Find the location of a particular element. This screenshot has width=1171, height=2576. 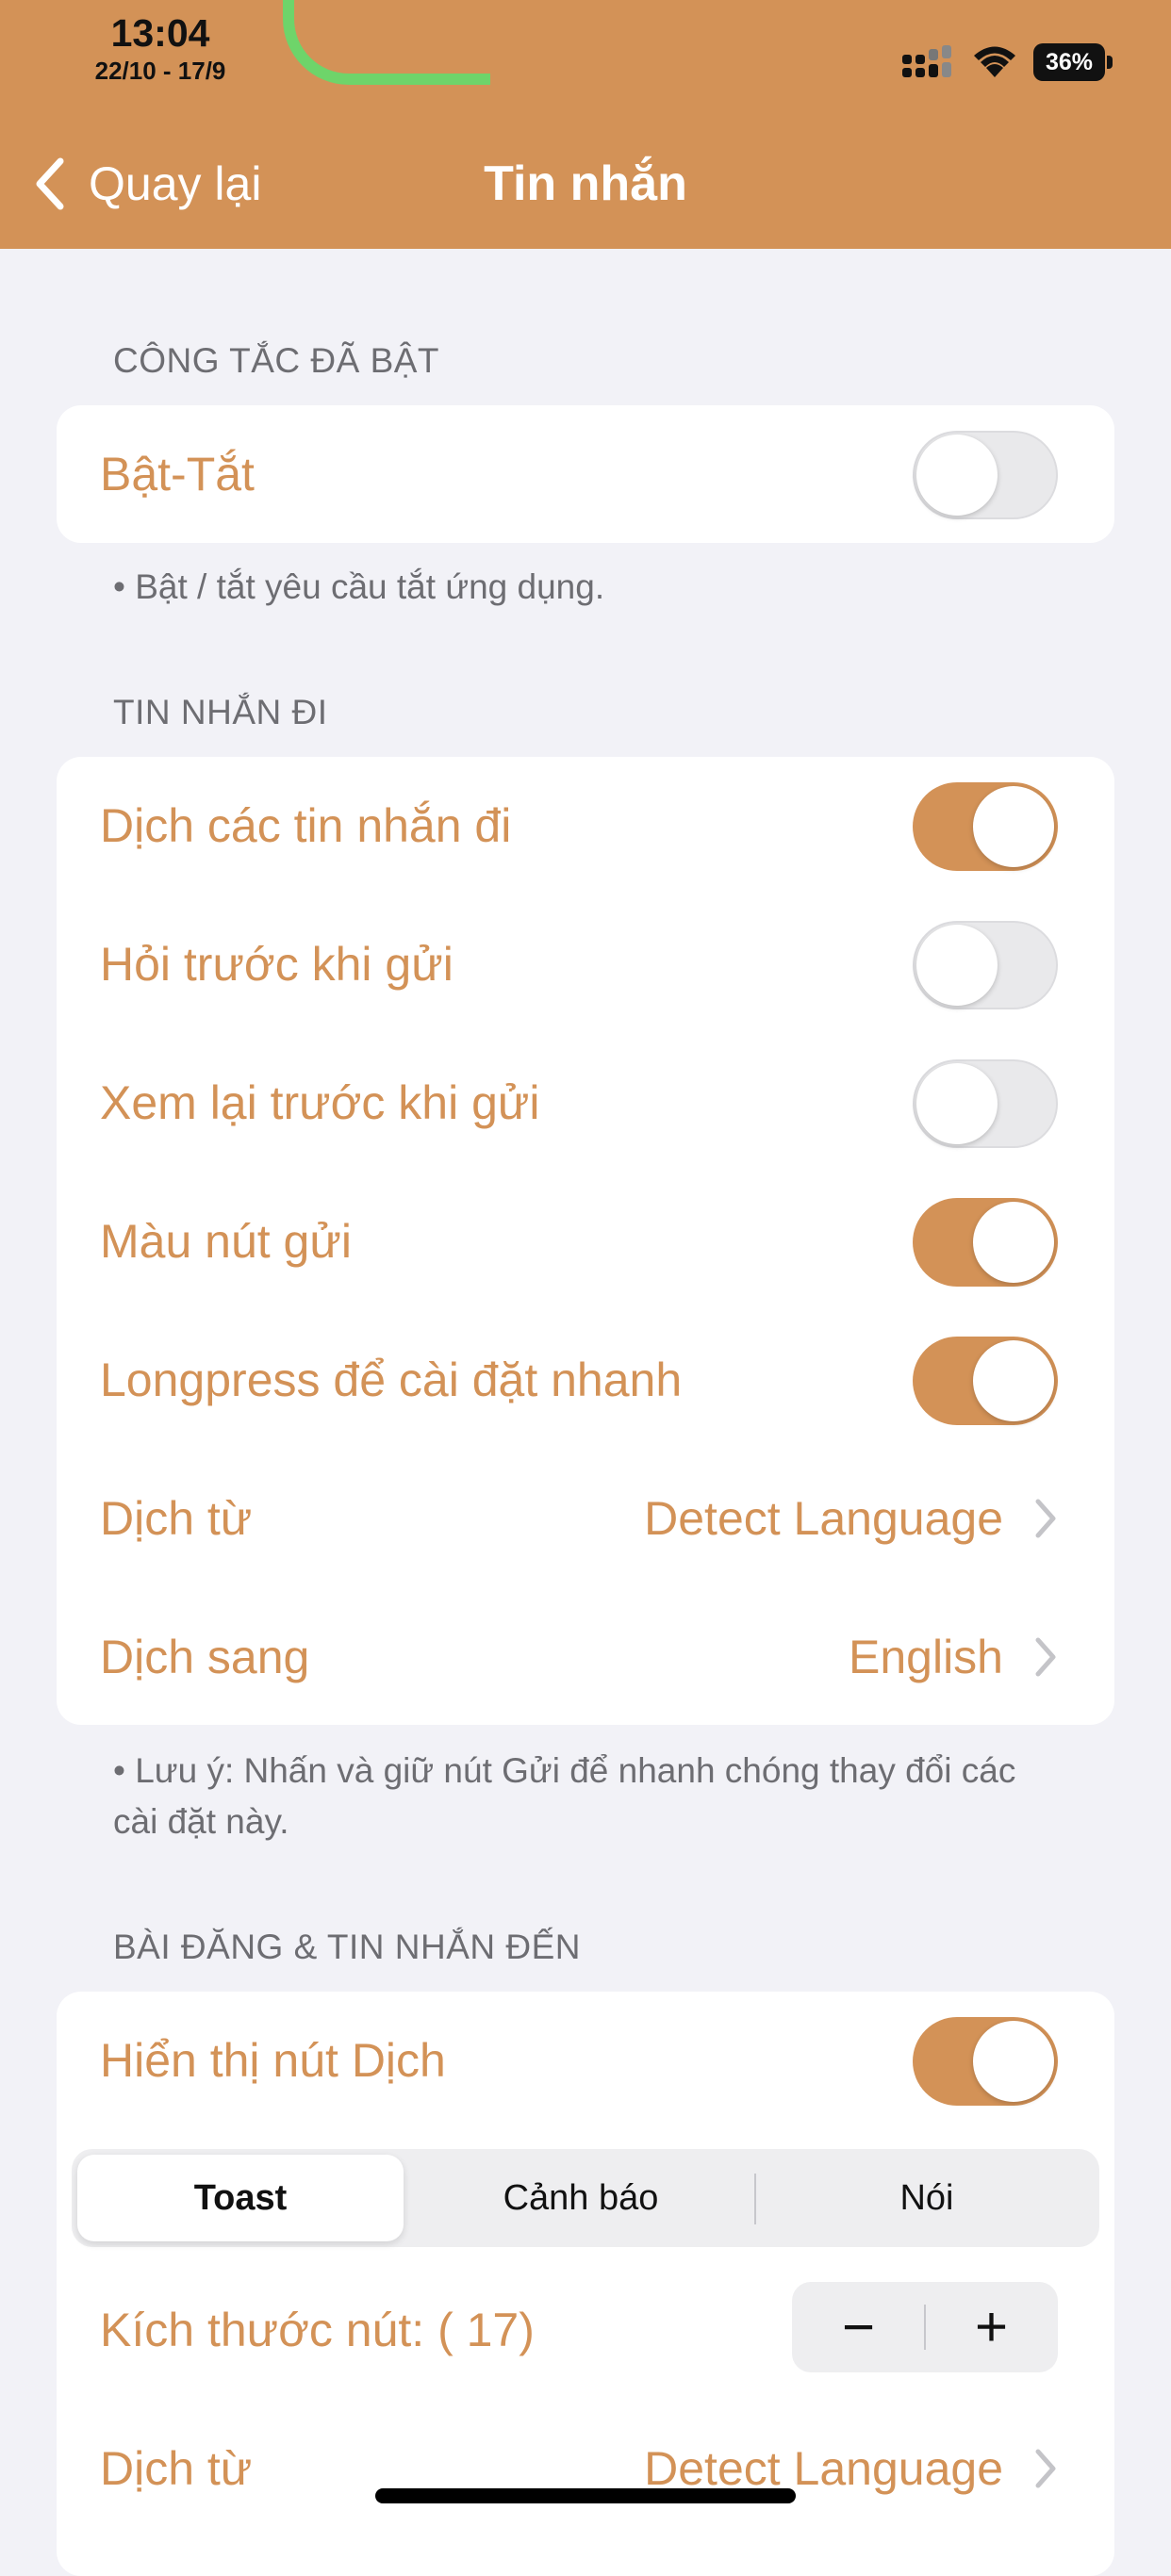

incoming-translate-from-row: Dịch từ Detect Language is located at coordinates (585, 2469).